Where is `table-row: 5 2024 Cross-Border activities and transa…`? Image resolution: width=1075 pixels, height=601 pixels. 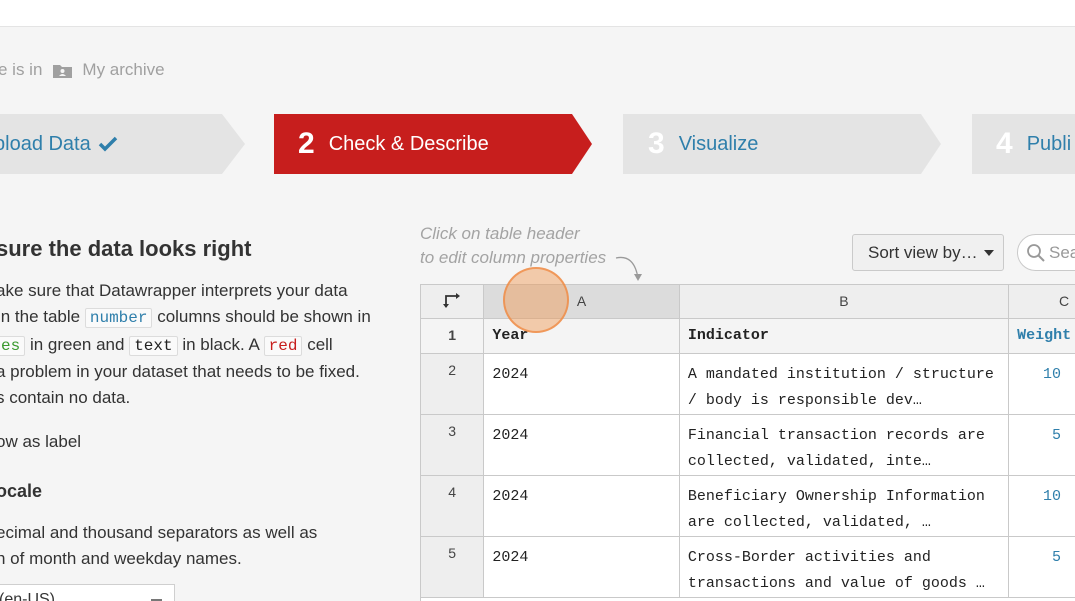 table-row: 5 2024 Cross-Border activities and transa… is located at coordinates (748, 567).